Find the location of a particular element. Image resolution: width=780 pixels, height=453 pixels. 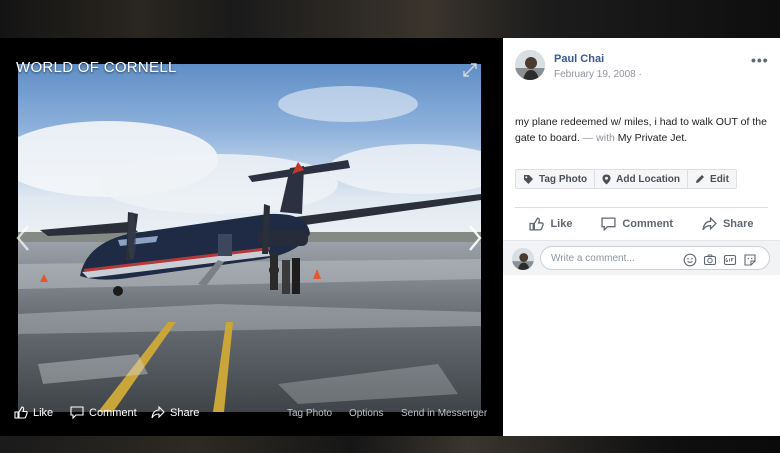

background-blur-top is located at coordinates (390, 19).